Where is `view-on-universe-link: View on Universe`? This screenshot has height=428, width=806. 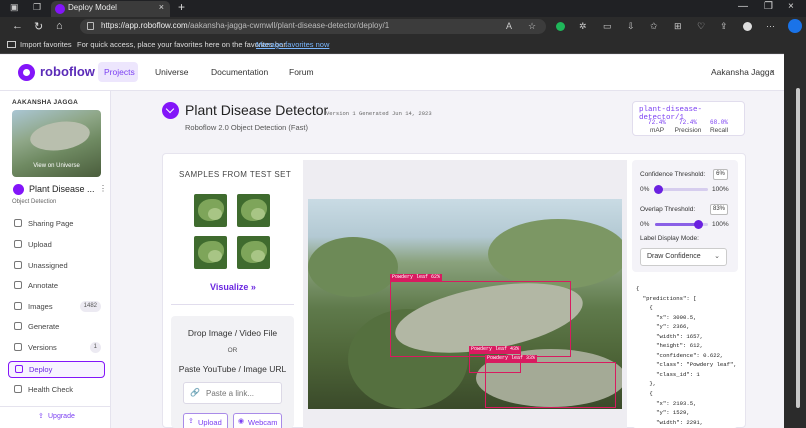 view-on-universe-link: View on Universe is located at coordinates (56, 166).